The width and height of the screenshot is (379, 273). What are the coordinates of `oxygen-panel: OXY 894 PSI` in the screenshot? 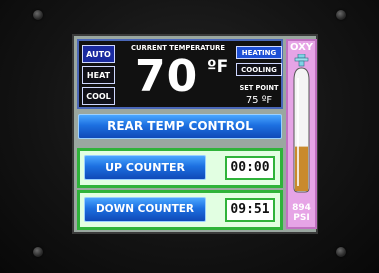 It's located at (301, 134).